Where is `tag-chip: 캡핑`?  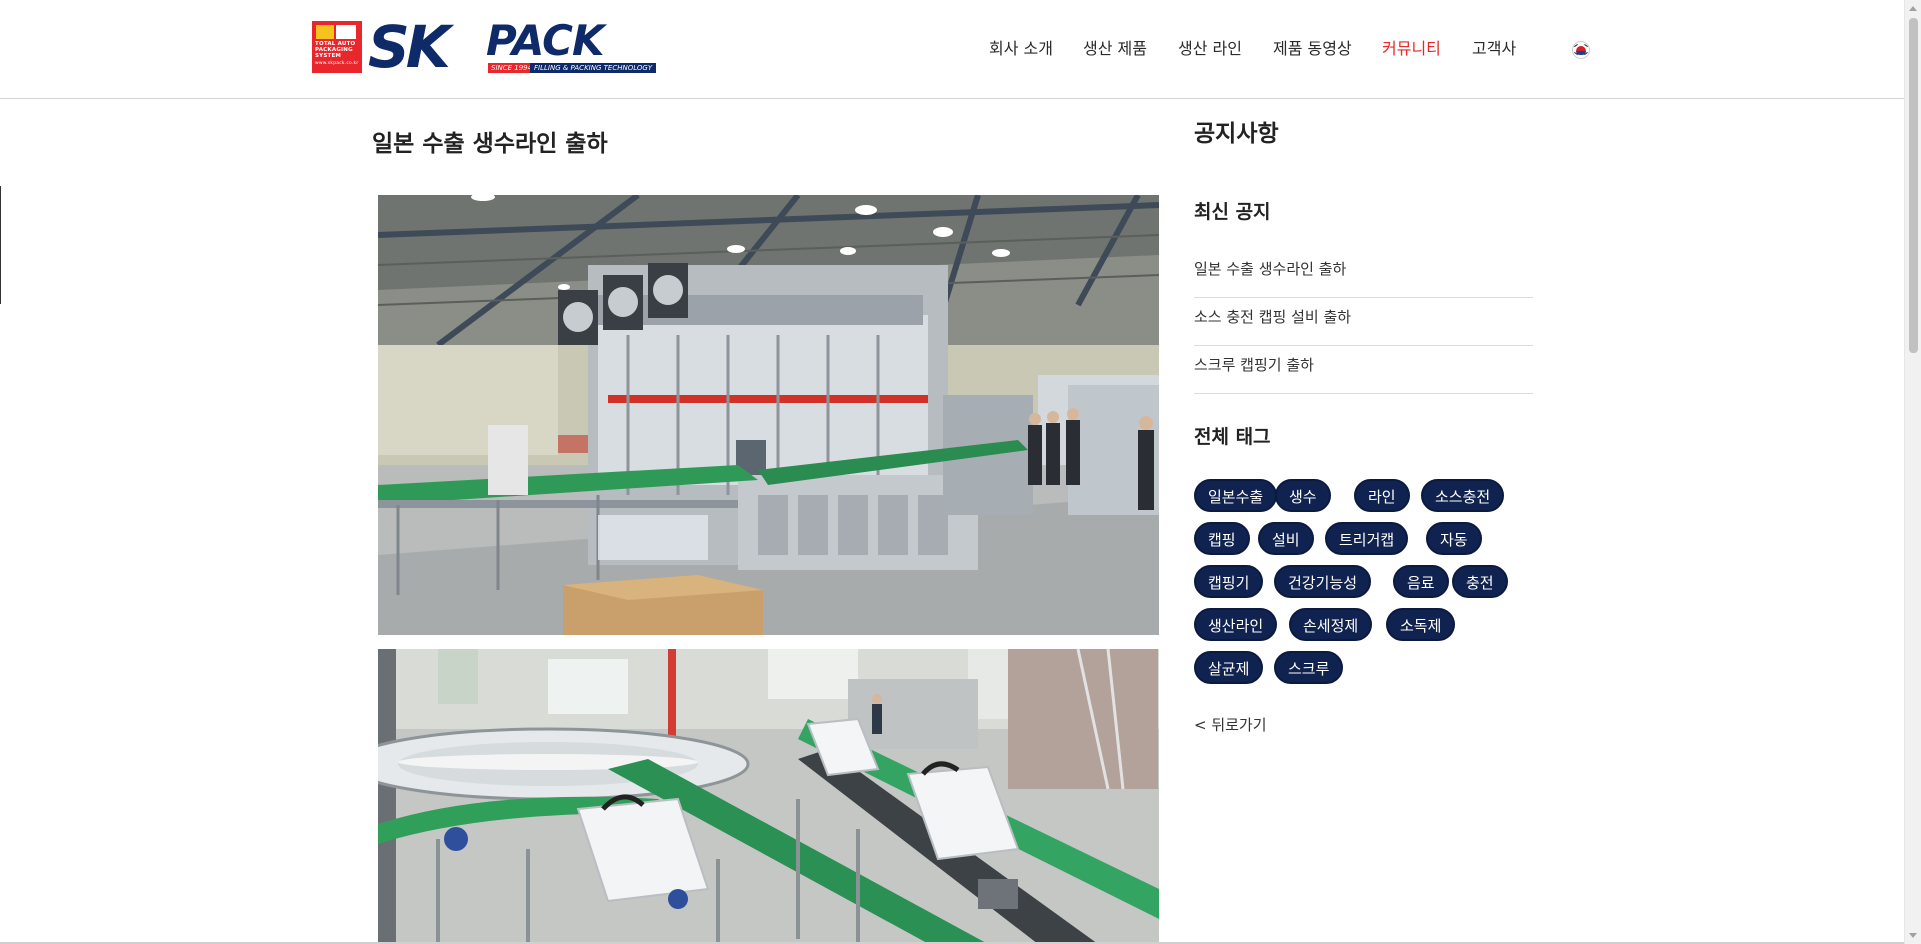 tag-chip: 캡핑 is located at coordinates (1222, 538).